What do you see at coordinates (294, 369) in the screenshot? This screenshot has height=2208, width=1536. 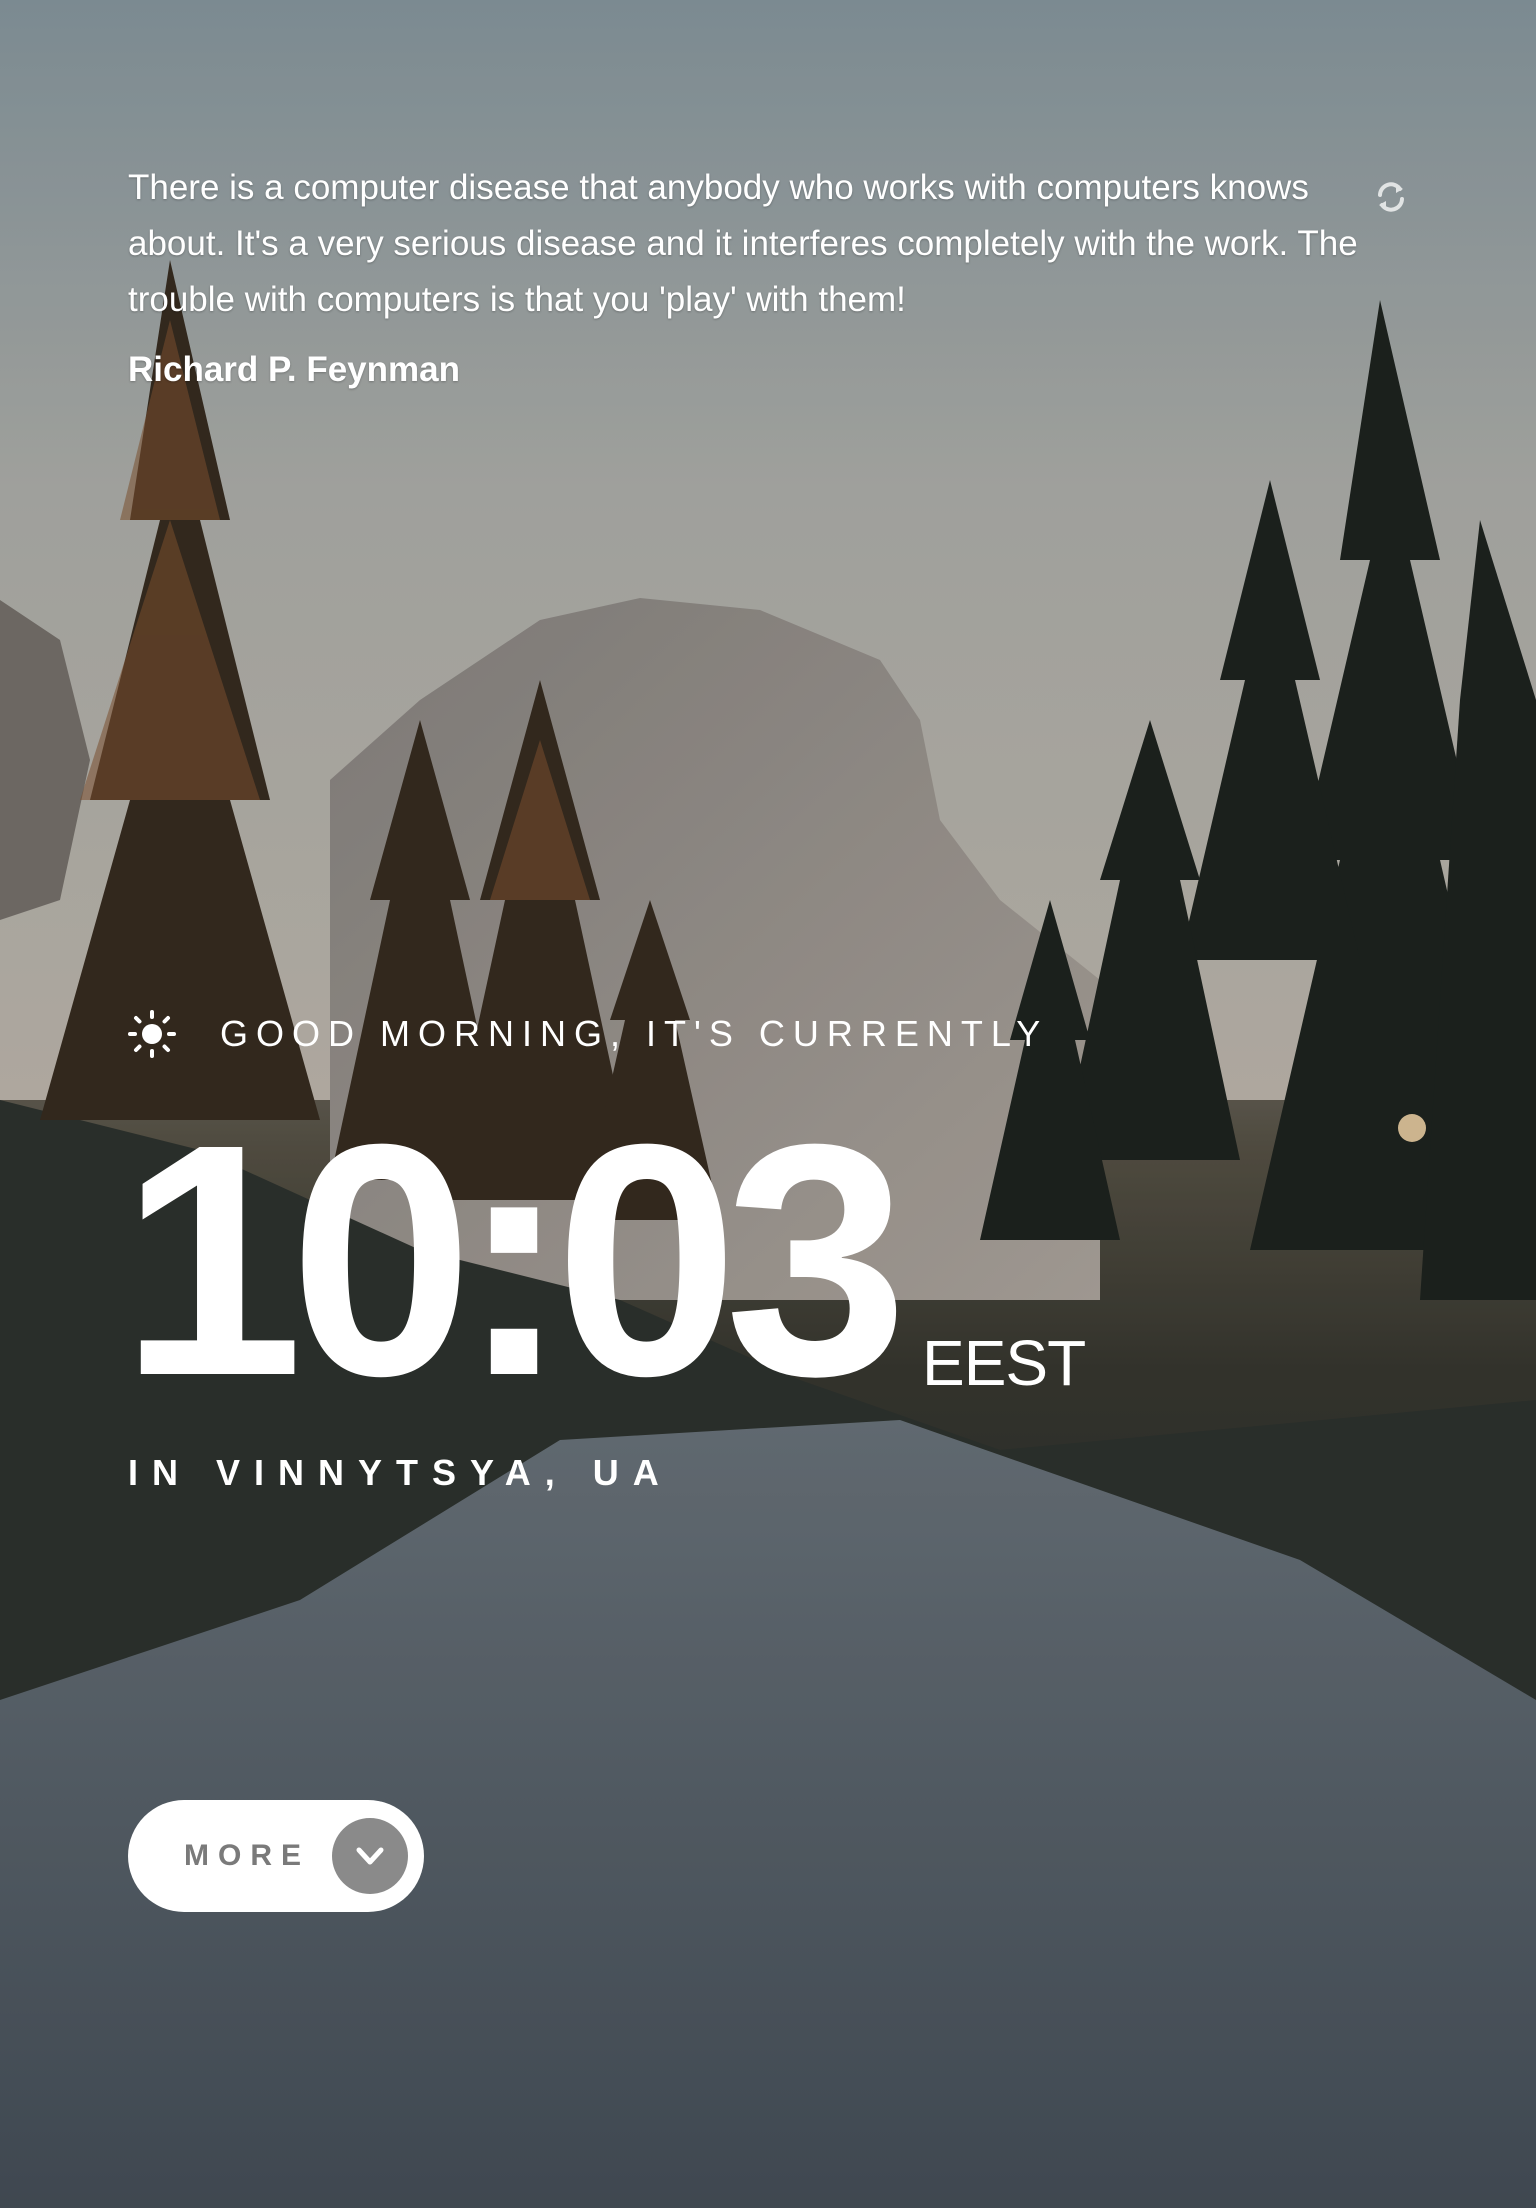 I see `quote-author: Richard P. Feynman` at bounding box center [294, 369].